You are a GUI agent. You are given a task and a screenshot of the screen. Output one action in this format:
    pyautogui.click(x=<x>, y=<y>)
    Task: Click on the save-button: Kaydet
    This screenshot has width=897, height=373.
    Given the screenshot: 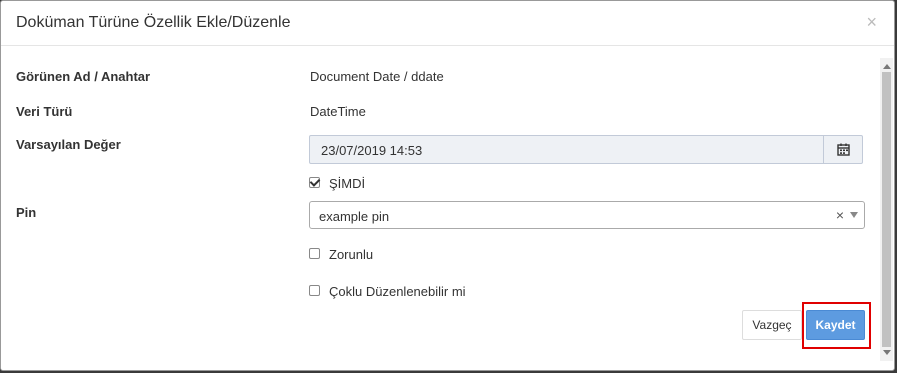 What is the action you would take?
    pyautogui.click(x=835, y=325)
    